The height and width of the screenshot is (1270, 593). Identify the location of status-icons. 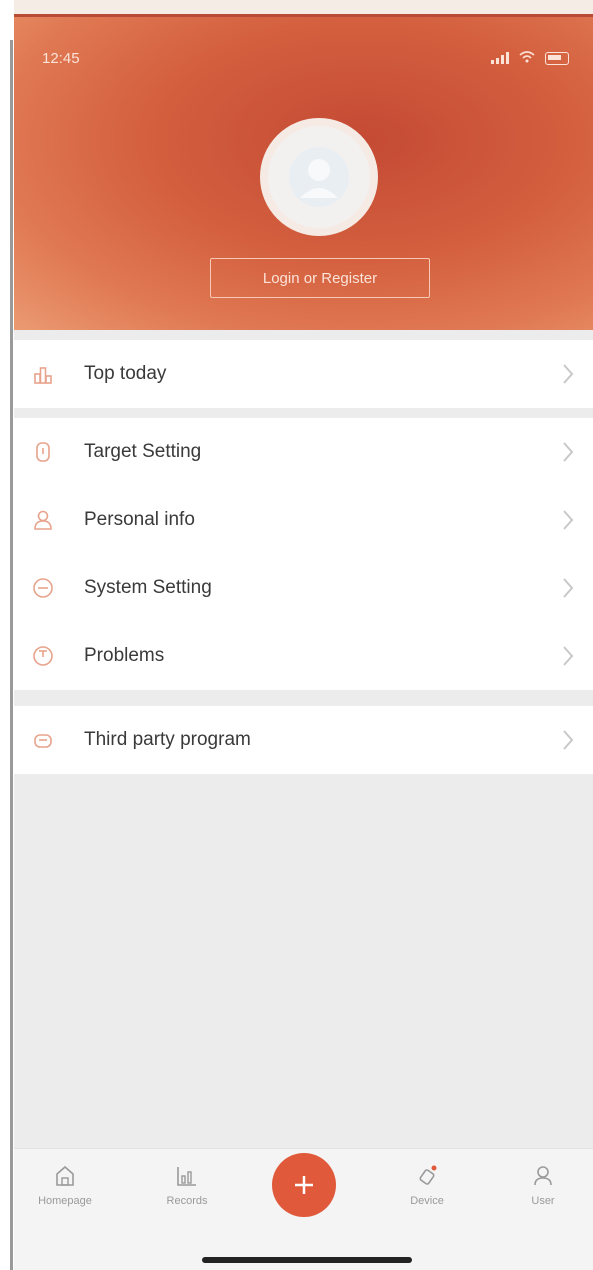
(530, 58).